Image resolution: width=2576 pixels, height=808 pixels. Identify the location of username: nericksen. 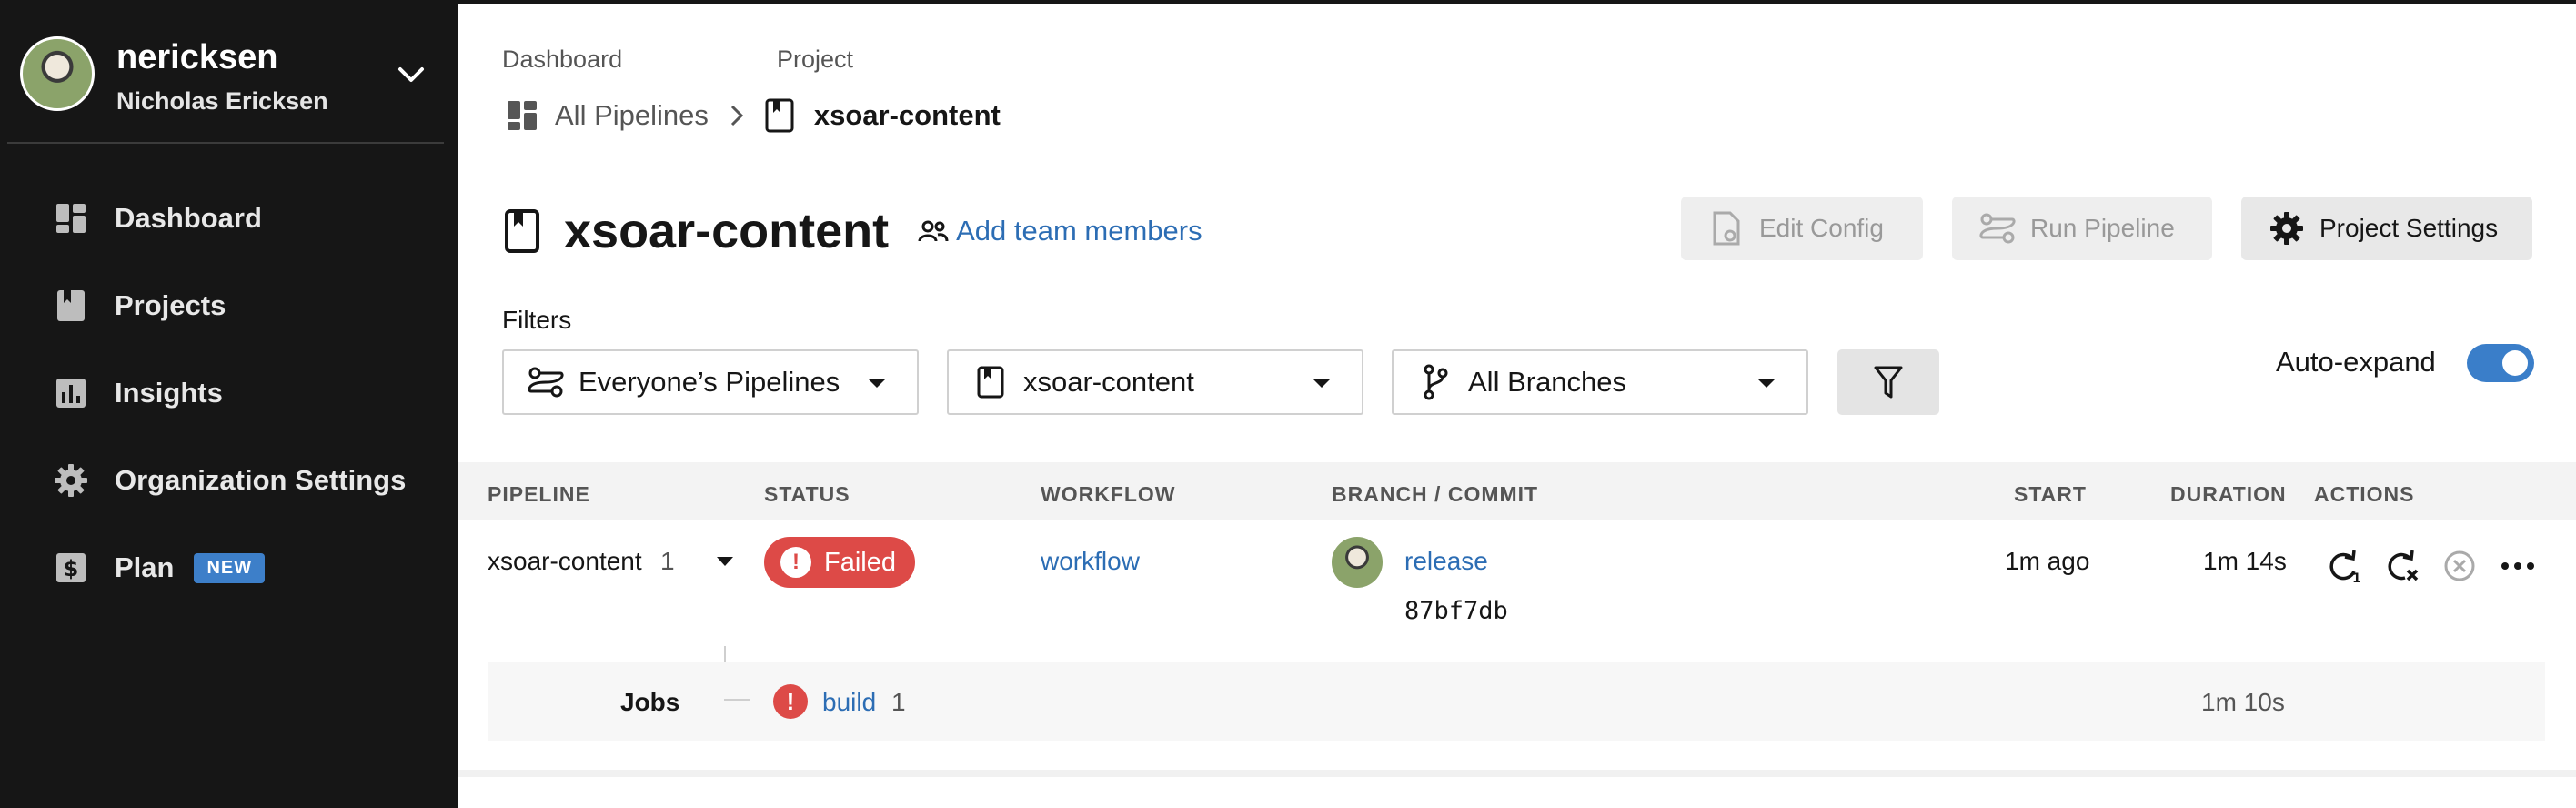
(197, 57).